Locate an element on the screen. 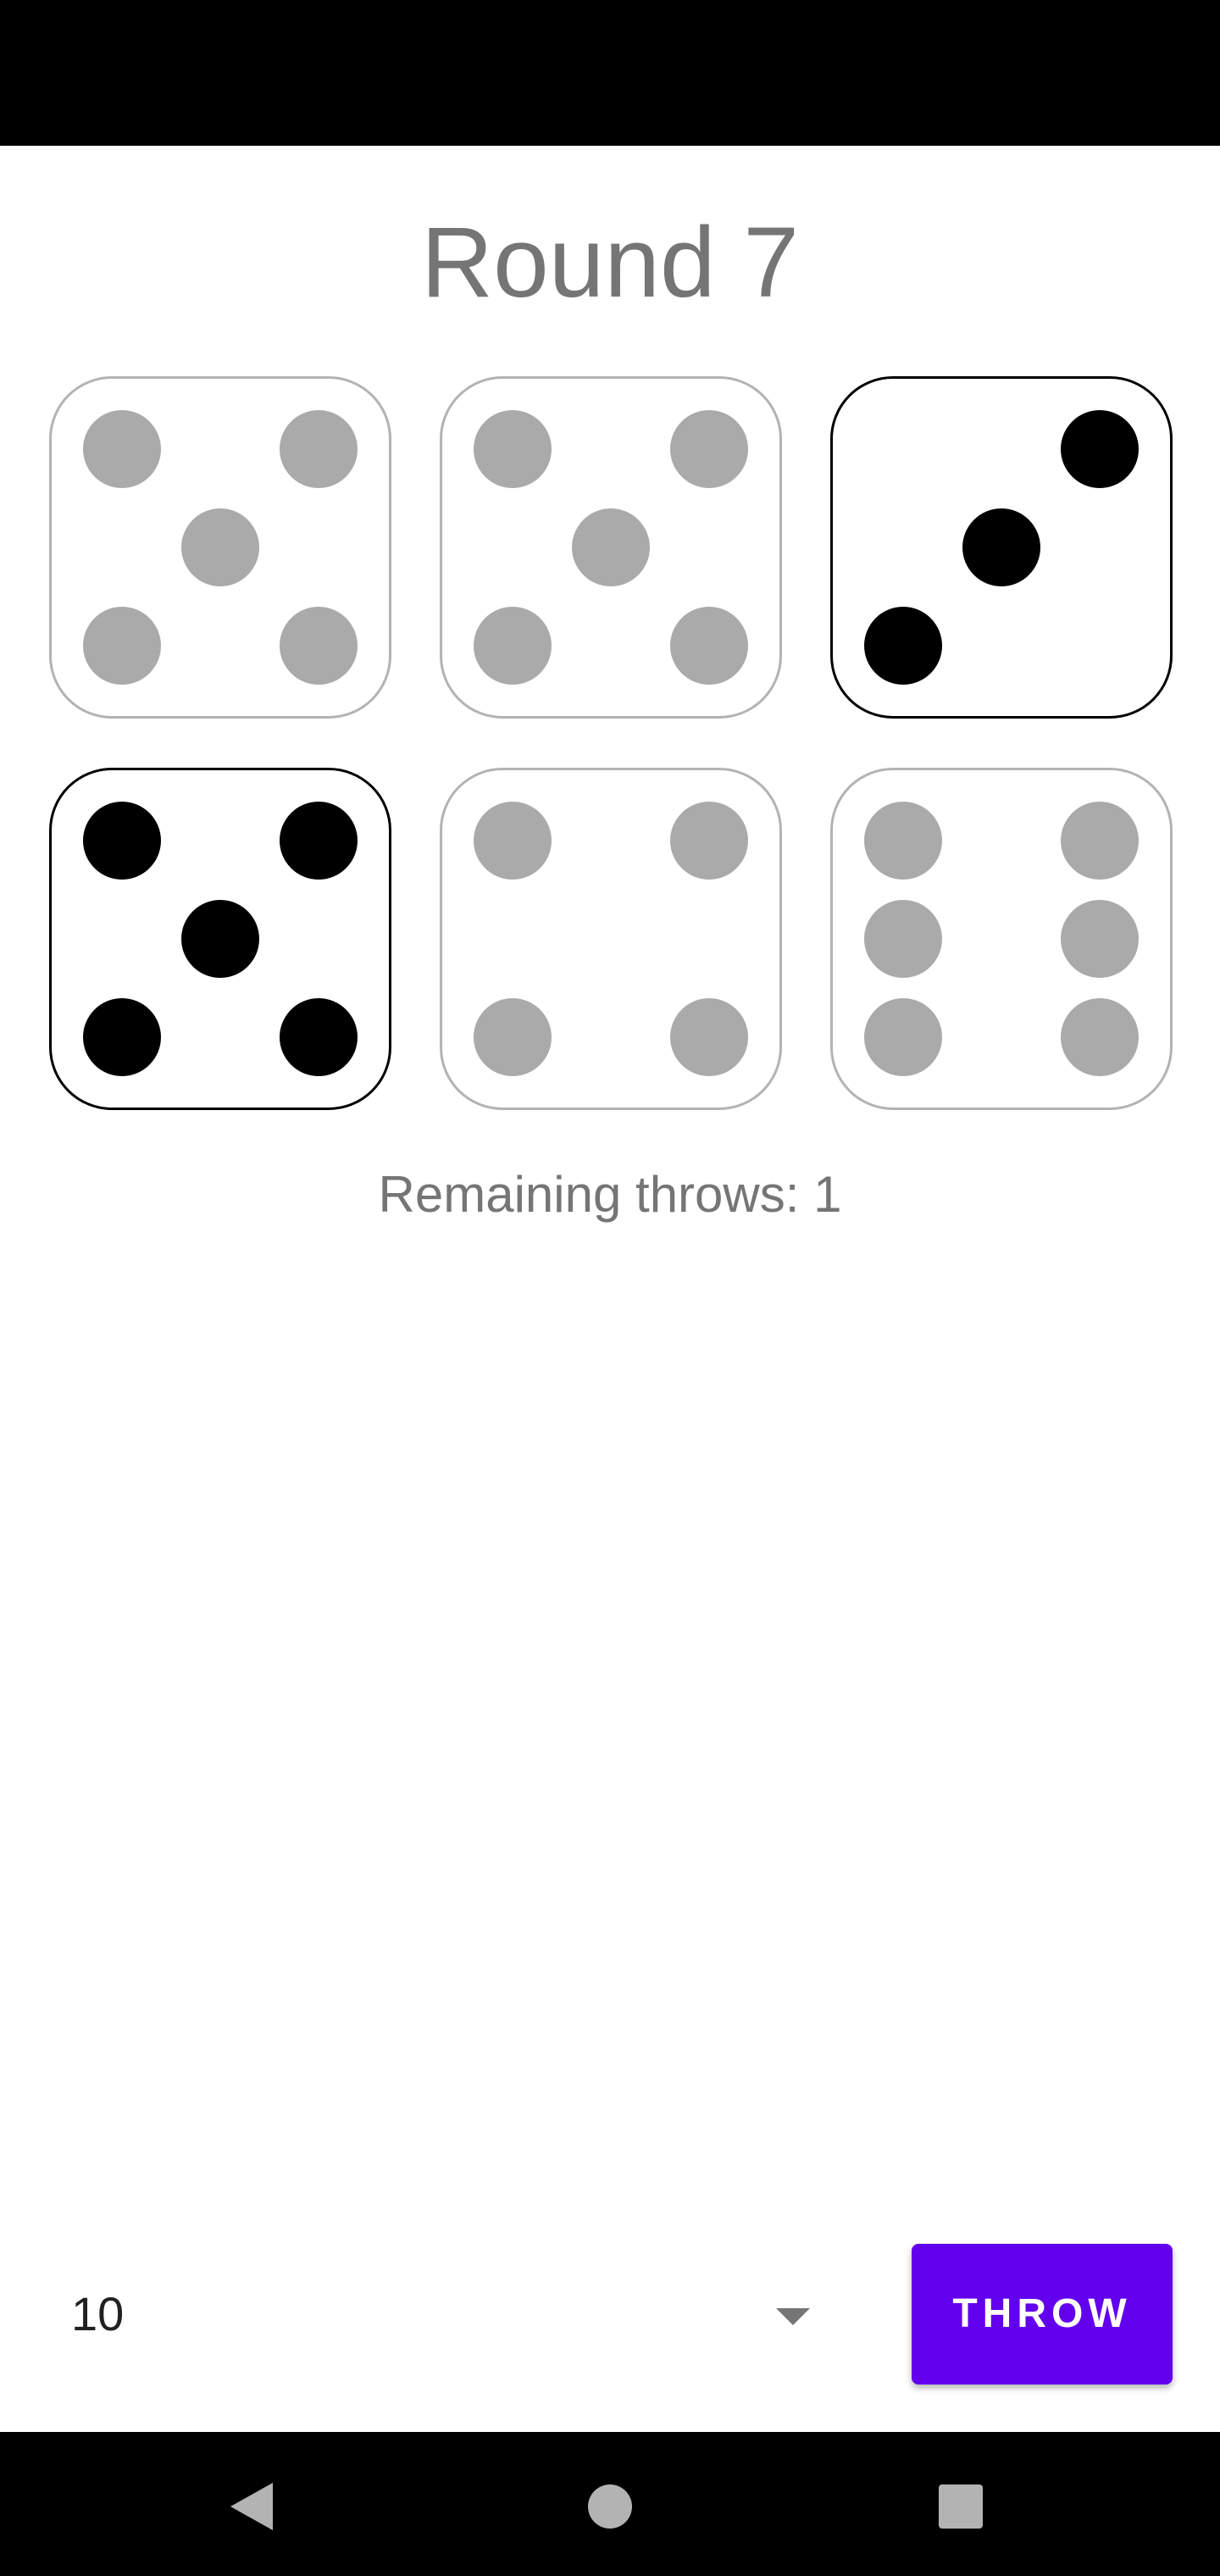 The image size is (1220, 2576). home-icon is located at coordinates (610, 2506).